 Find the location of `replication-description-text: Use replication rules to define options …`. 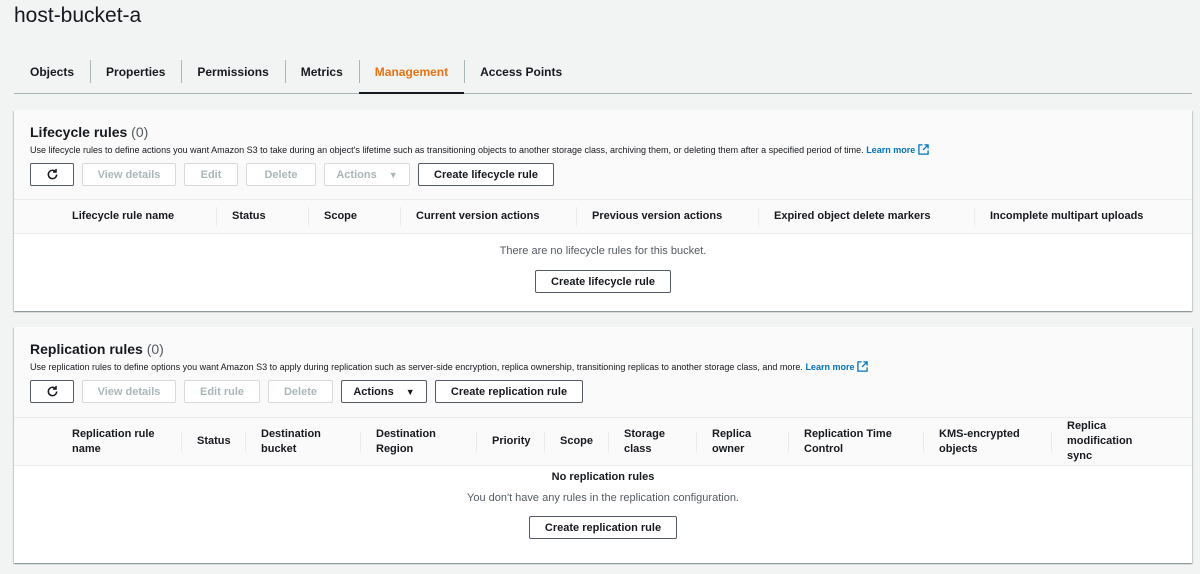

replication-description-text: Use replication rules to define options … is located at coordinates (416, 367).